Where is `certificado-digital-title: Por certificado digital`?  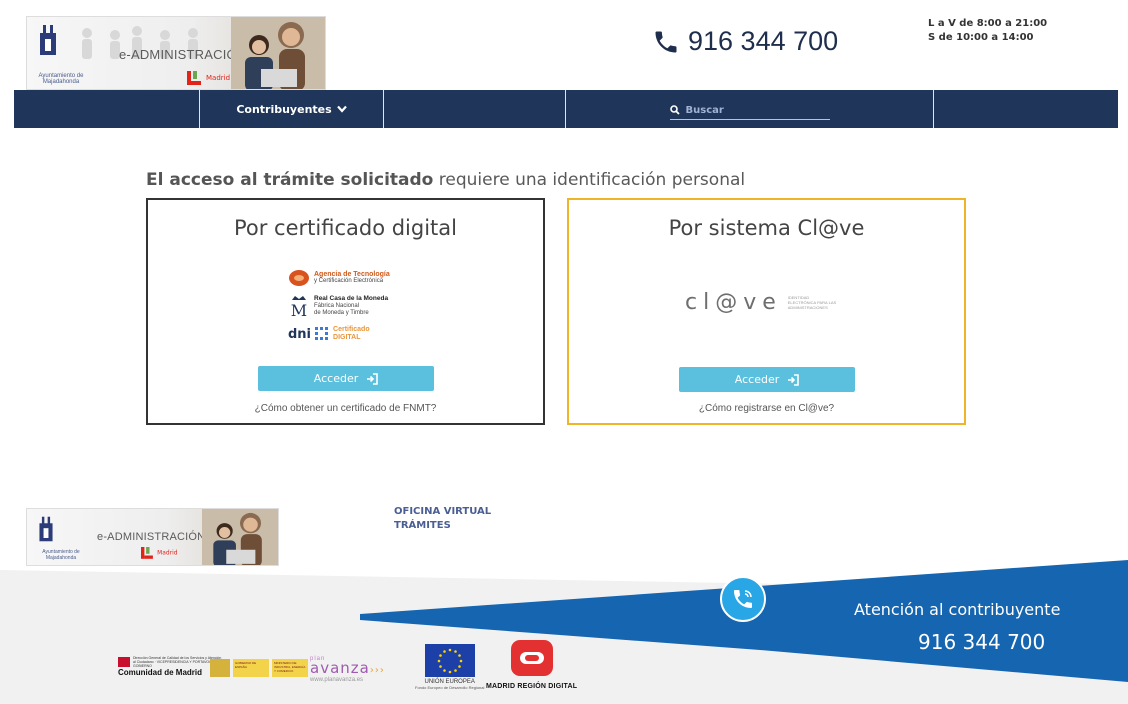
certificado-digital-title: Por certificado digital is located at coordinates (345, 228).